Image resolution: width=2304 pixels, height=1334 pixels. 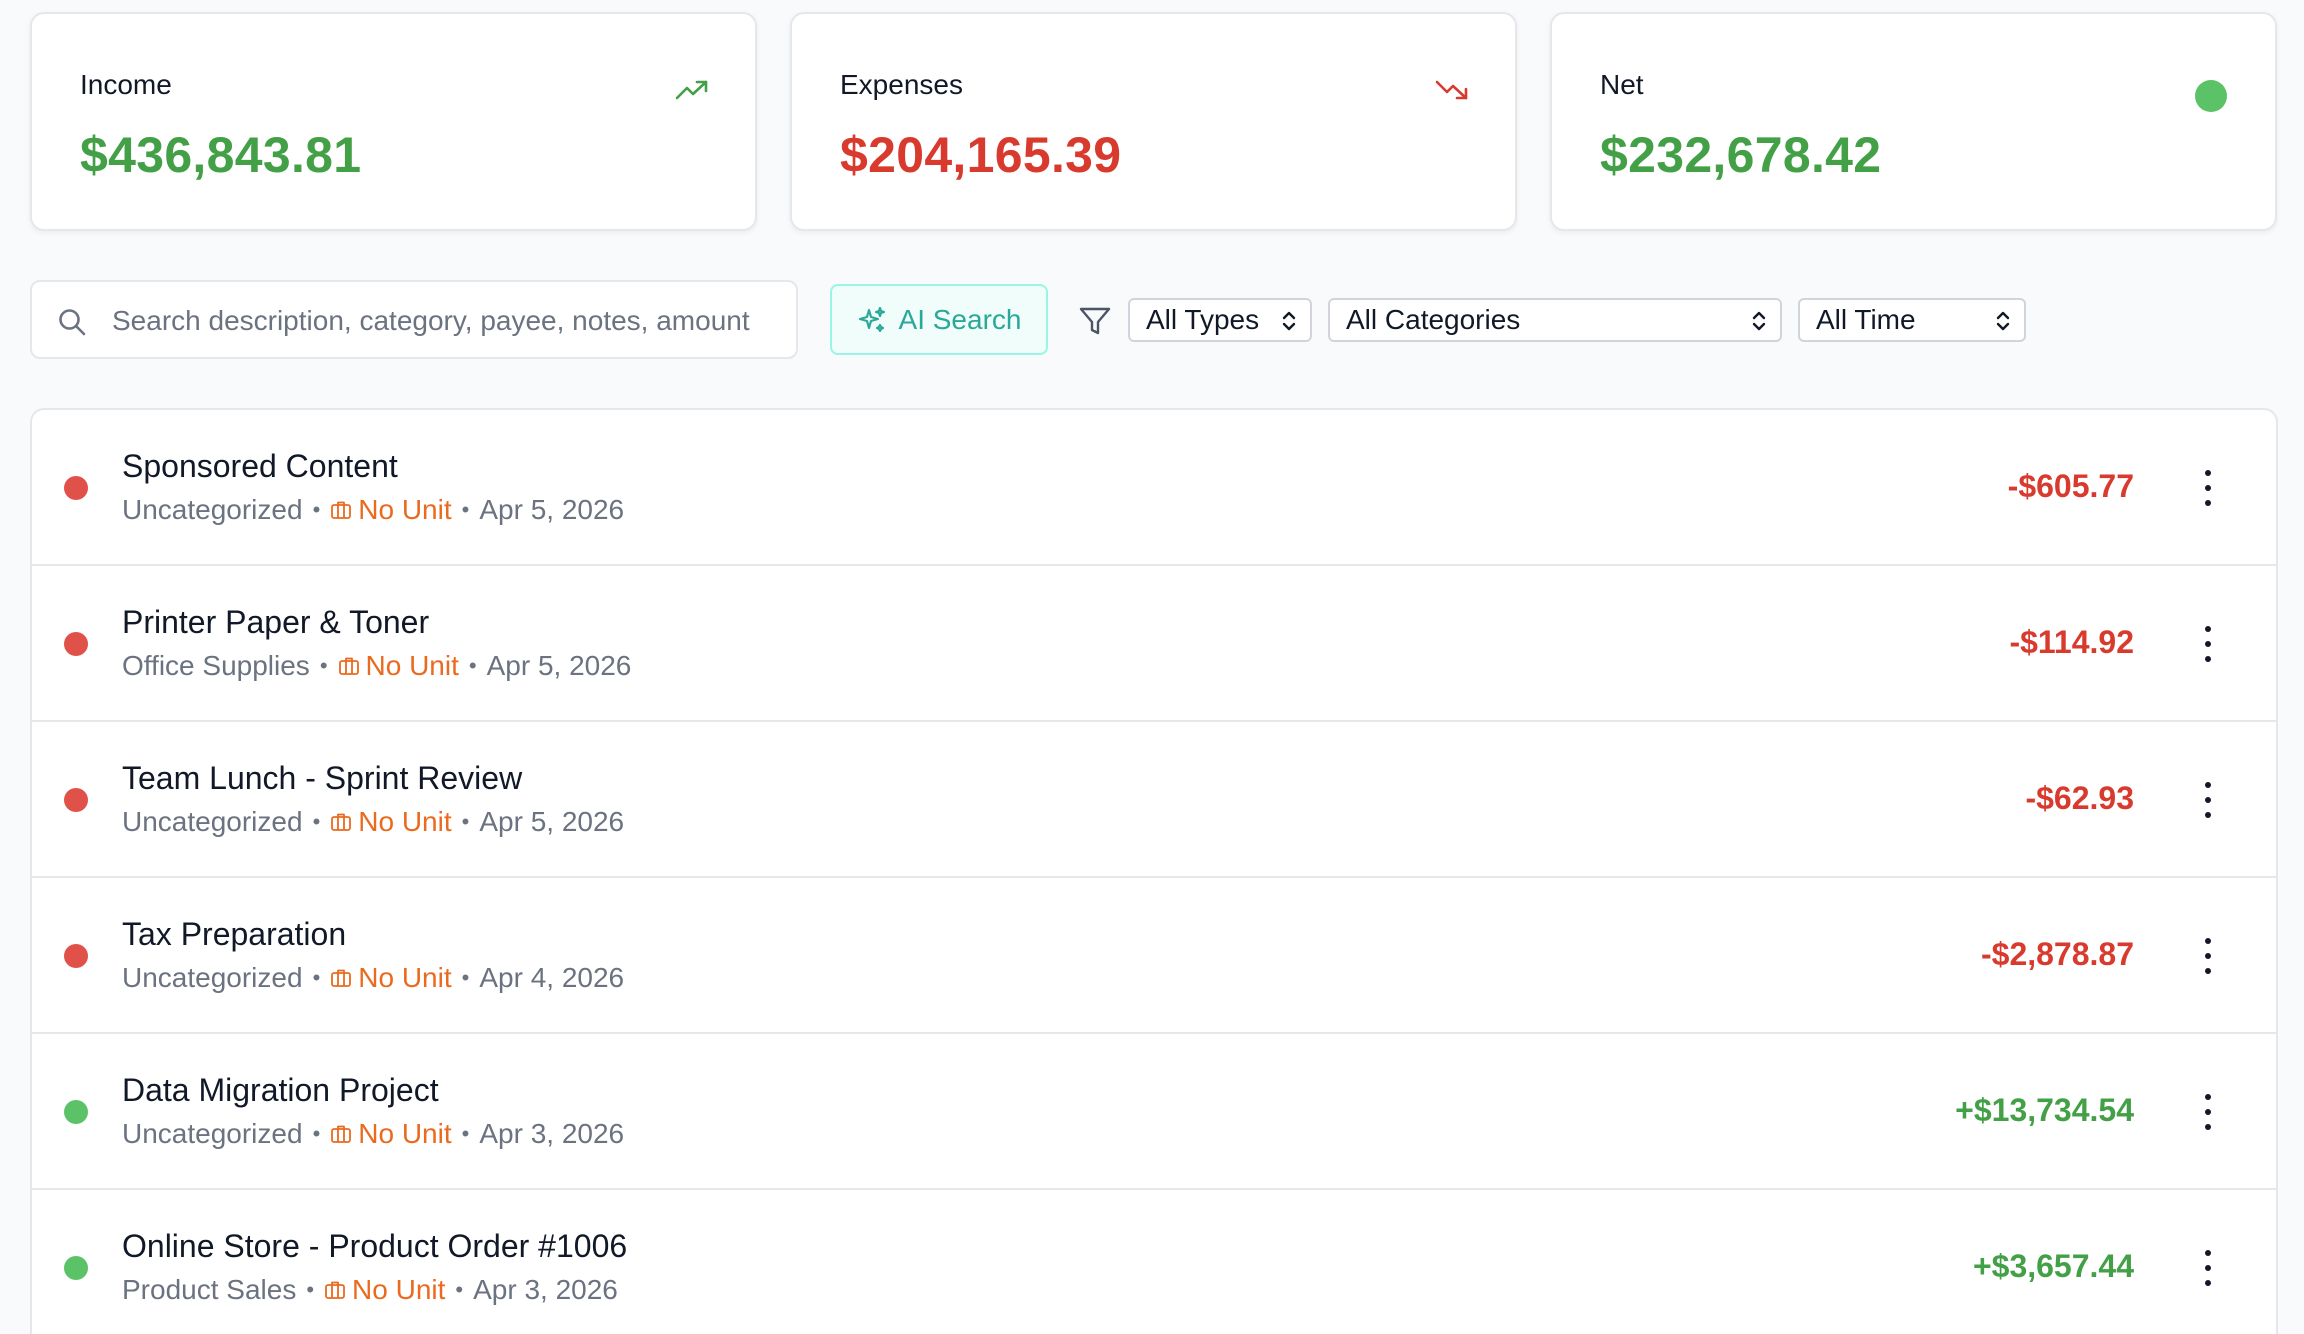 What do you see at coordinates (1866, 319) in the screenshot?
I see `time-select-value: All Time` at bounding box center [1866, 319].